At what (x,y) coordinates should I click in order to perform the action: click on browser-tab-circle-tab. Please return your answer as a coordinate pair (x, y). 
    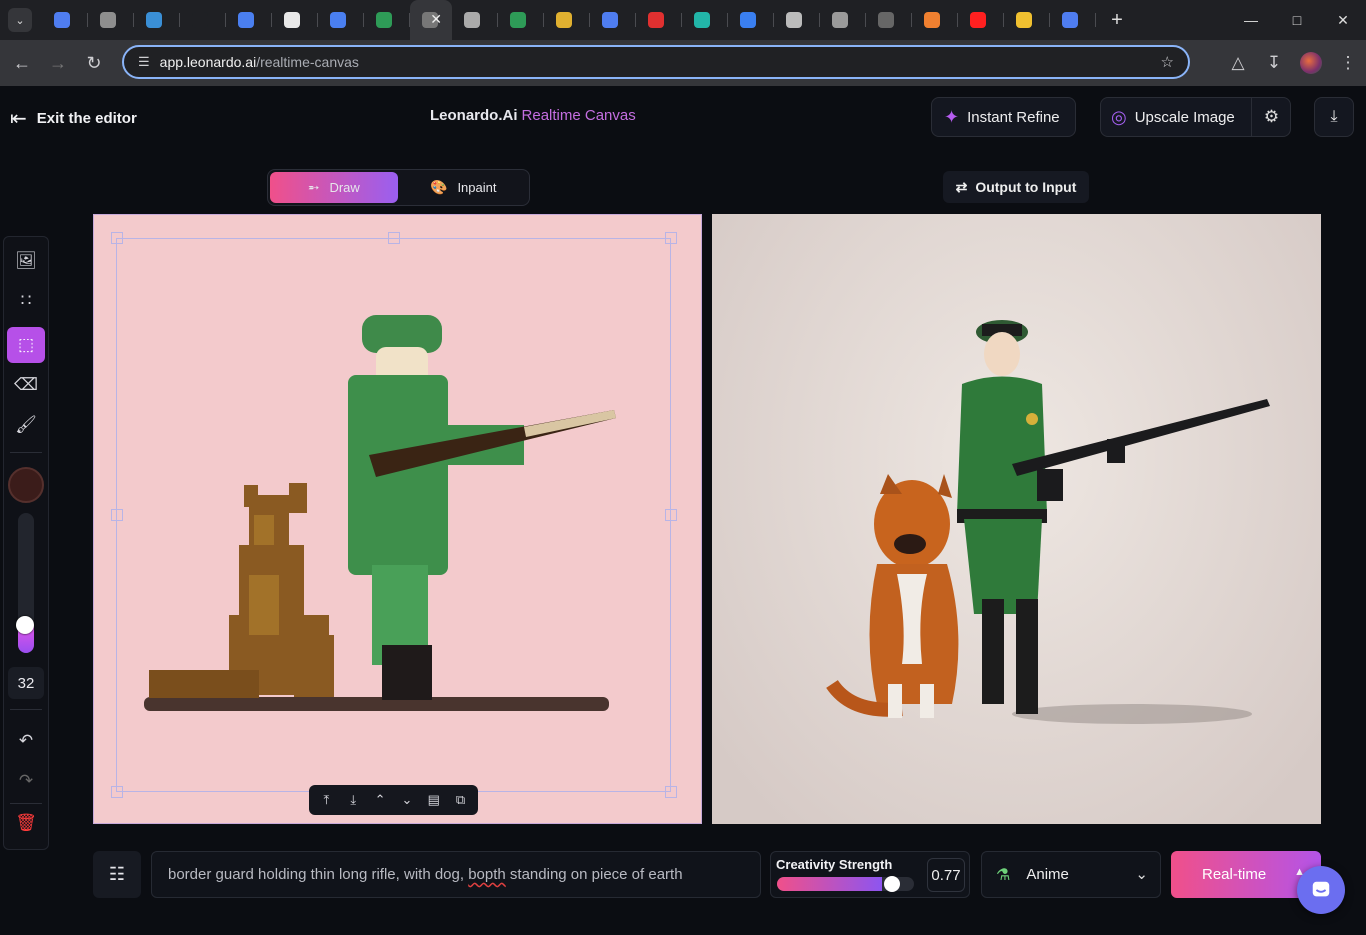
    Looking at the image, I should click on (111, 20).